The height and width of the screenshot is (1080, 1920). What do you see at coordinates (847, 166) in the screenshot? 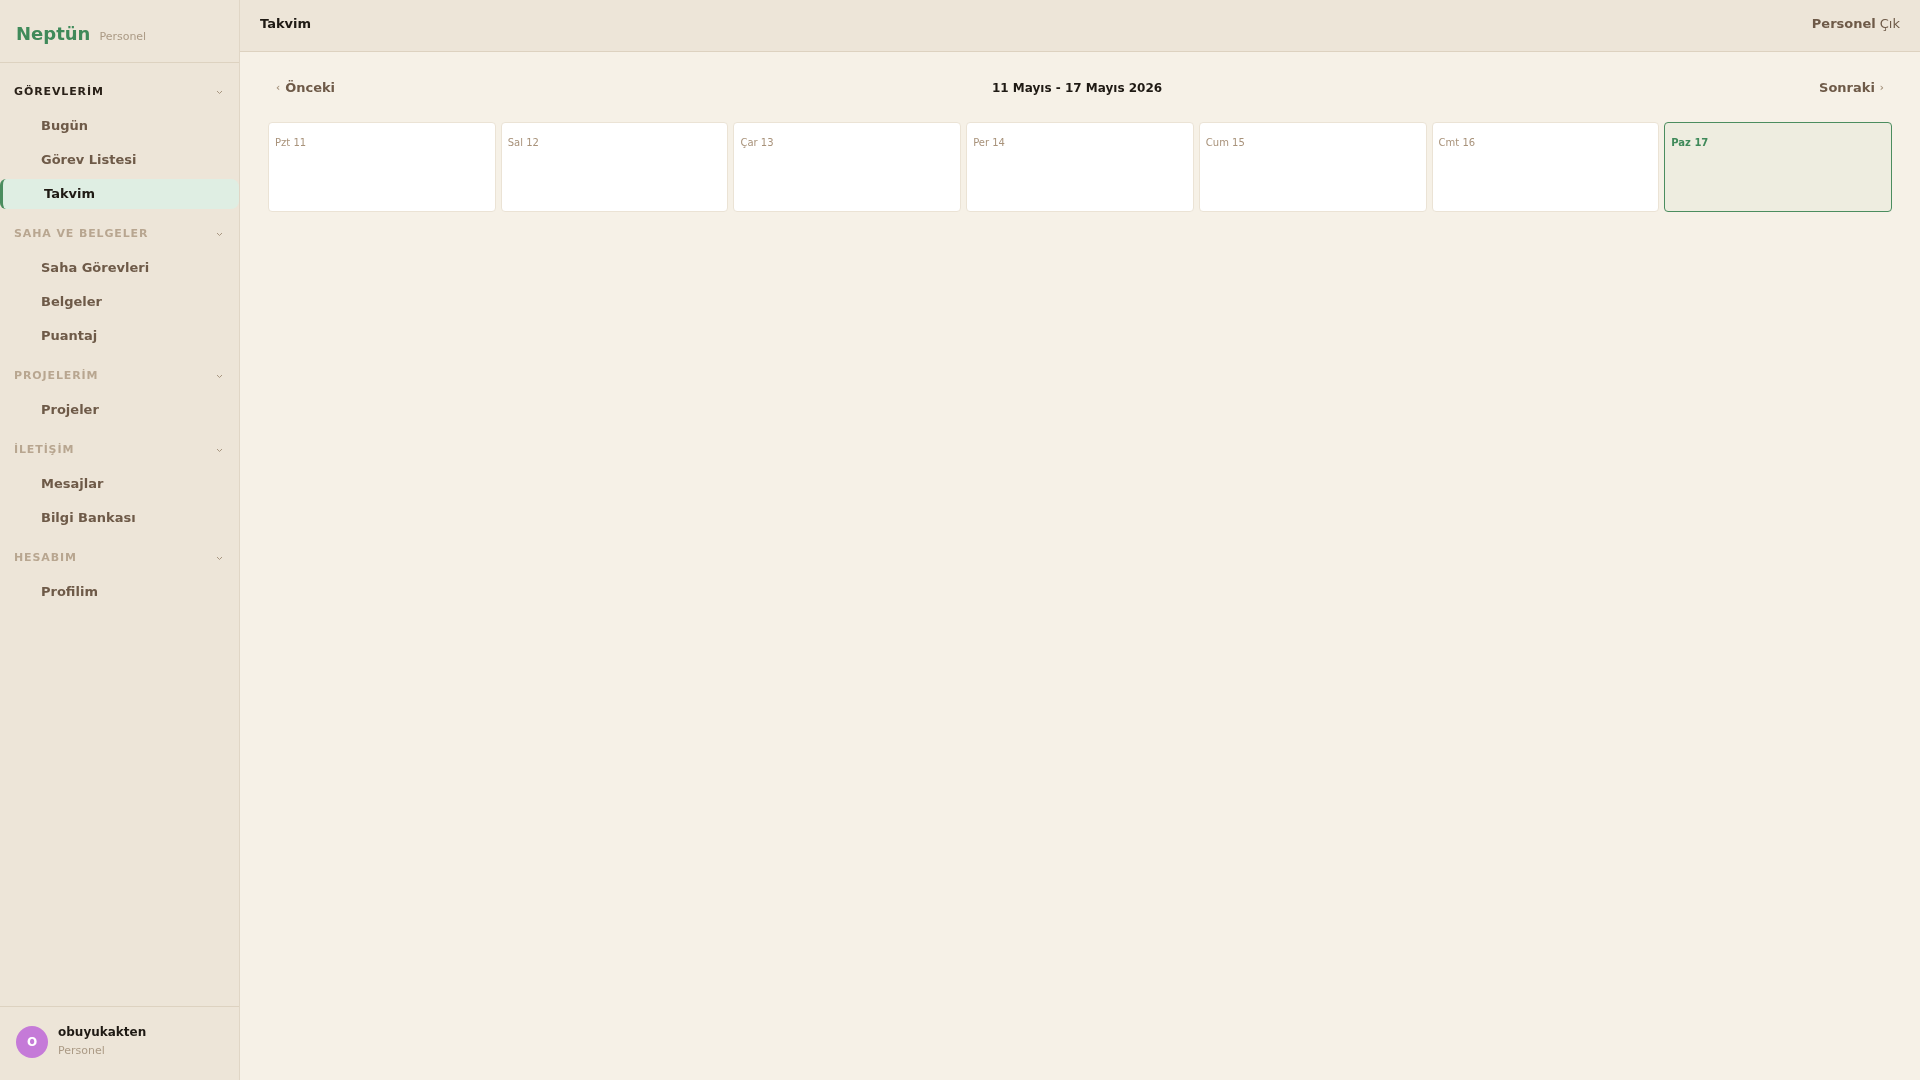
I see `day-cell: Çar 13` at bounding box center [847, 166].